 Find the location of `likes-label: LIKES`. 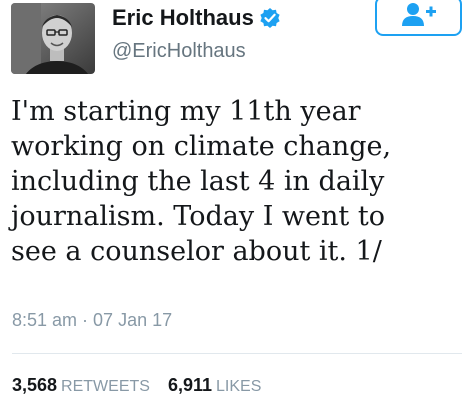

likes-label: LIKES is located at coordinates (239, 386).